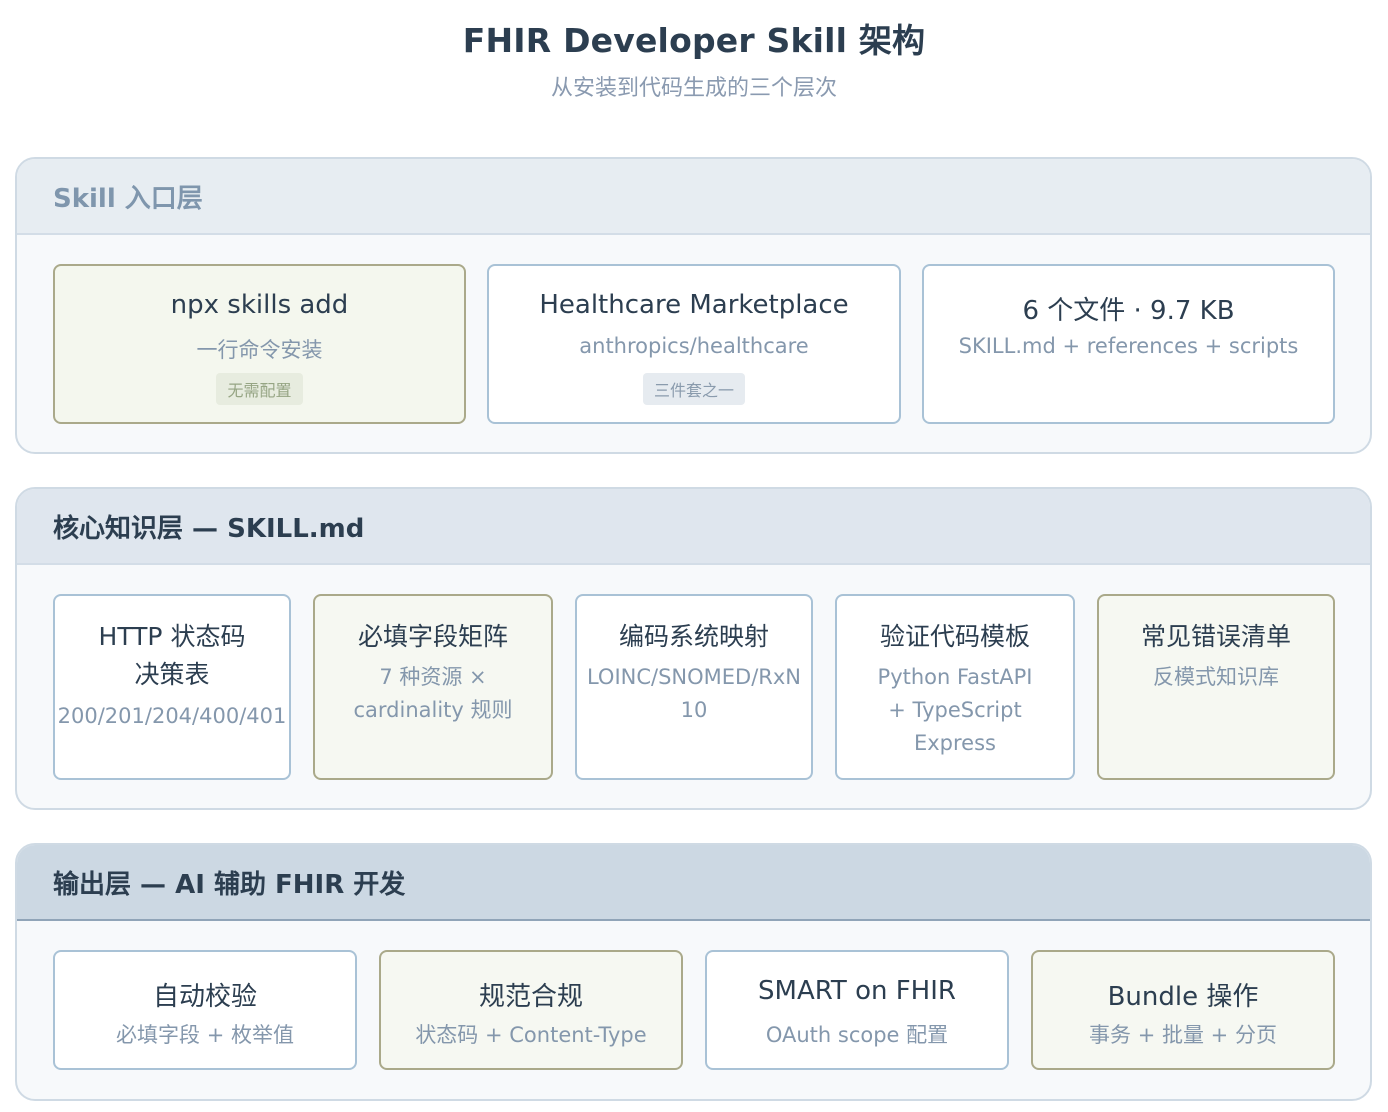 This screenshot has height=1112, width=1388. What do you see at coordinates (433, 693) in the screenshot?
I see `card-subtitle: 7 种资源 × cardinality 规则` at bounding box center [433, 693].